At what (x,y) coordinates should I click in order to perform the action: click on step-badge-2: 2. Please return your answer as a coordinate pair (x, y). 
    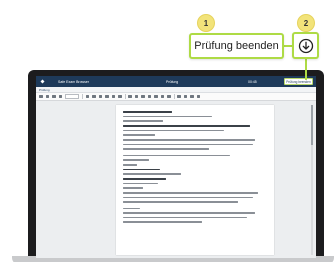
    Looking at the image, I should click on (306, 23).